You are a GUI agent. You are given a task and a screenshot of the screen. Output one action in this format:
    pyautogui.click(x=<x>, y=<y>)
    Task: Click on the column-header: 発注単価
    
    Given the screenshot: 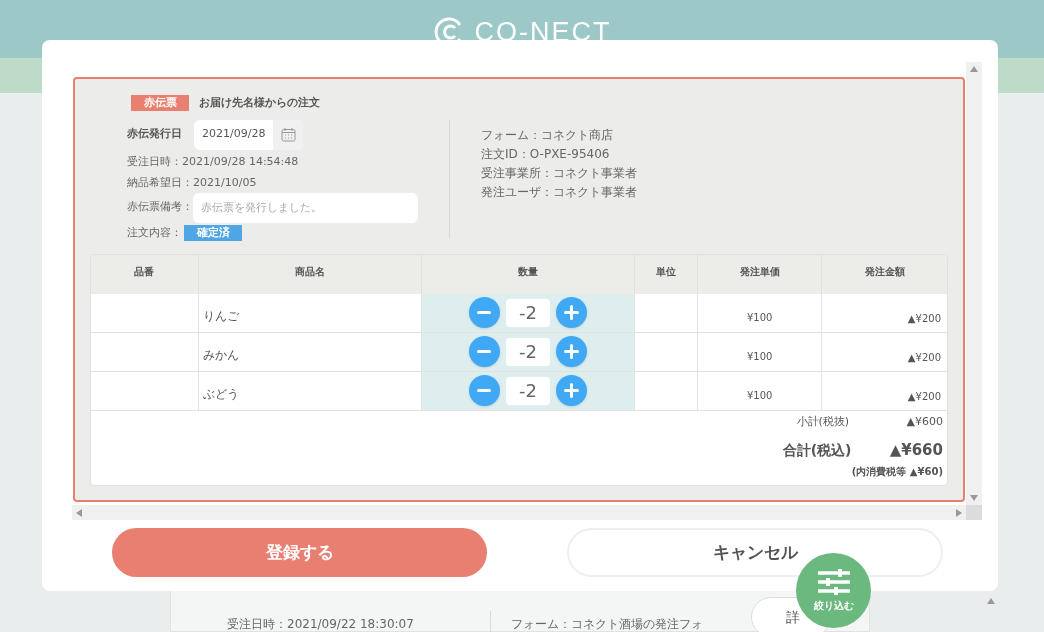 What is the action you would take?
    pyautogui.click(x=759, y=274)
    